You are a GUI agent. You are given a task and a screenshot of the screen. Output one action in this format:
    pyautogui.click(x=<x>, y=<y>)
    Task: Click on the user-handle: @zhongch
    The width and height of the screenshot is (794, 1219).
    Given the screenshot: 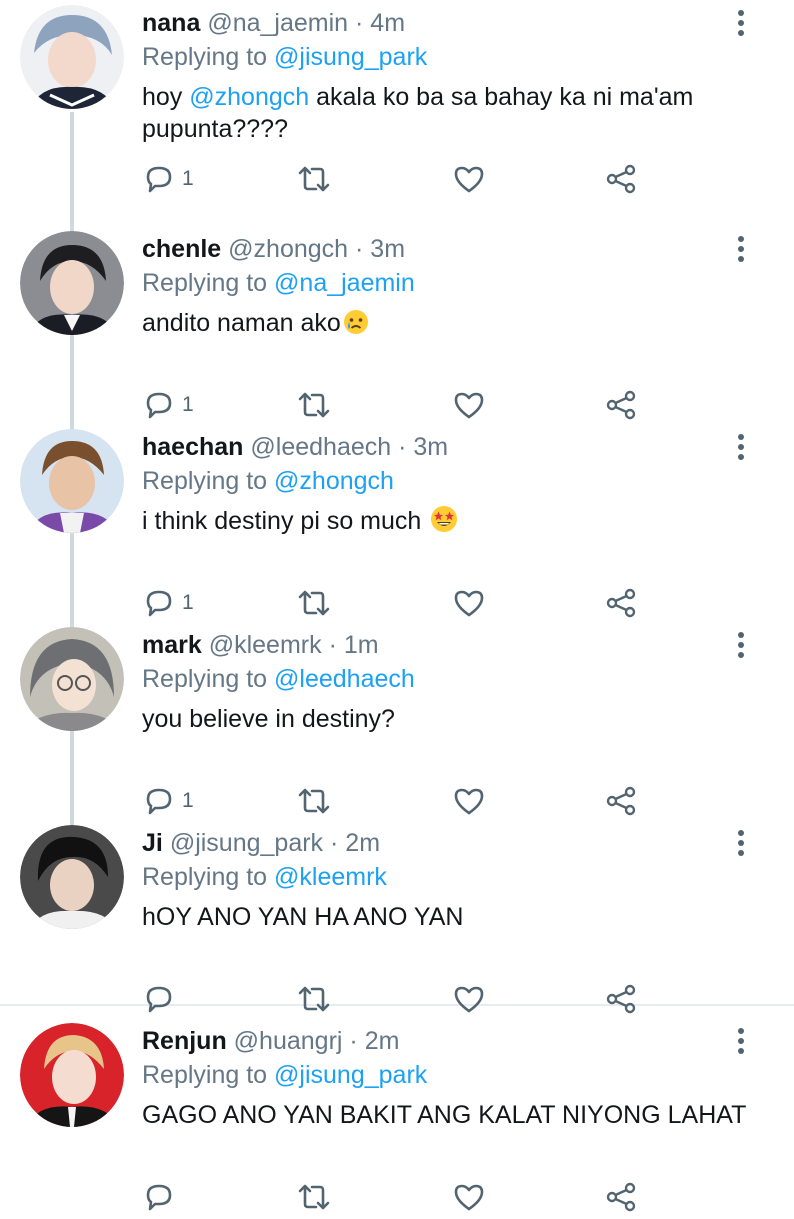 What is the action you would take?
    pyautogui.click(x=288, y=249)
    